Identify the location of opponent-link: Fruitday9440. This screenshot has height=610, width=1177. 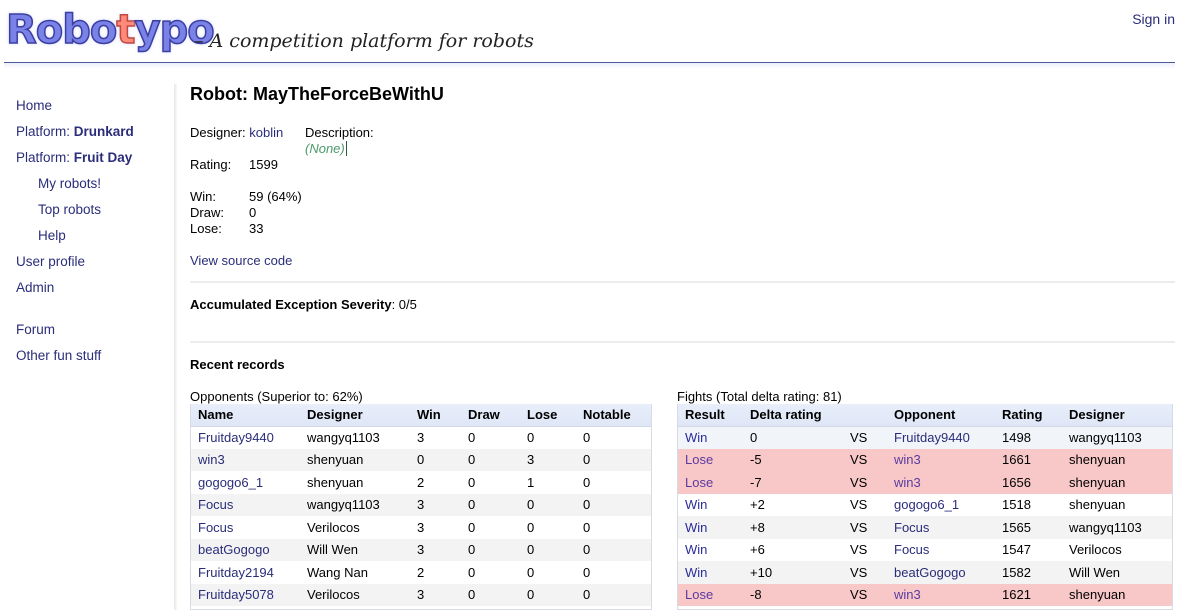
(932, 437).